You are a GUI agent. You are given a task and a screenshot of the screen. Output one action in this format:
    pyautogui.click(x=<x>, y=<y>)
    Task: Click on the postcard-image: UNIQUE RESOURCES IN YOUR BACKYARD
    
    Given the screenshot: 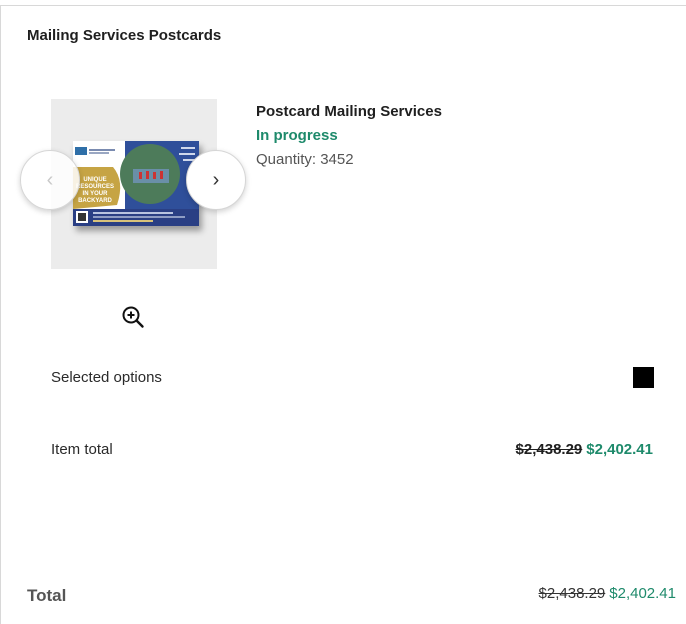 What is the action you would take?
    pyautogui.click(x=136, y=183)
    